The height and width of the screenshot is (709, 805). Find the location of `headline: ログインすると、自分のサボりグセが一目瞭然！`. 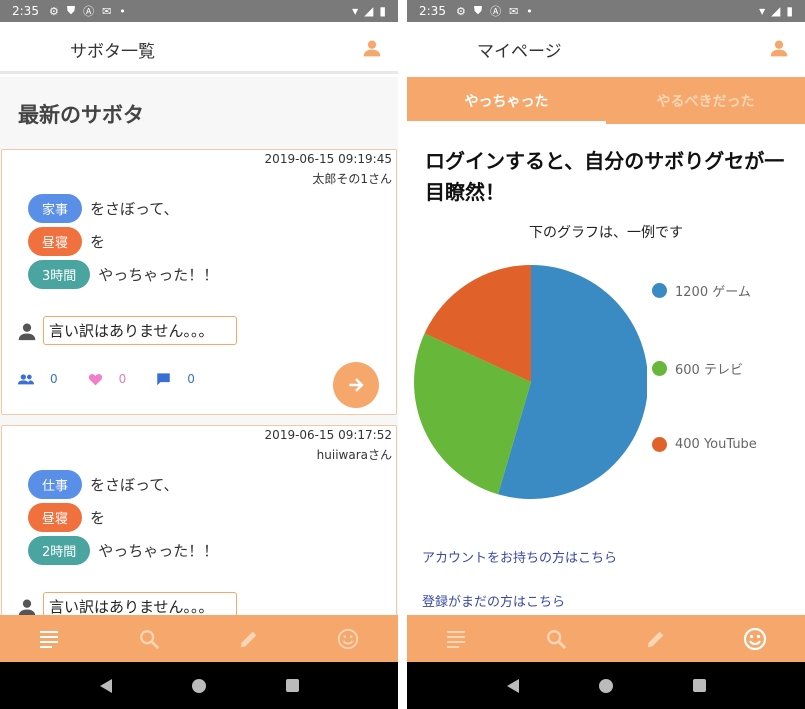

headline: ログインすると、自分のサボりグセが一目瞭然！ is located at coordinates (605, 176).